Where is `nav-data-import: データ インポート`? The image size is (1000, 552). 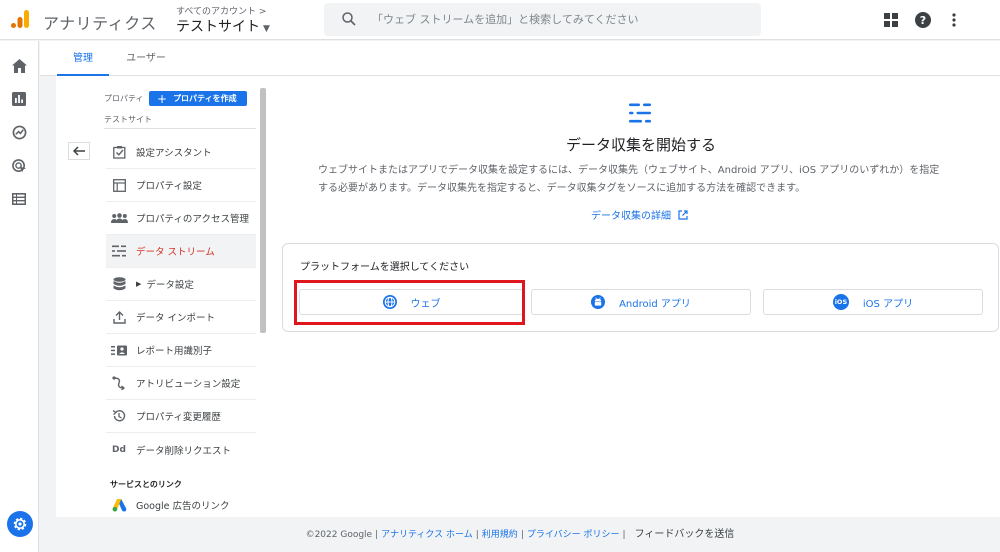 nav-data-import: データ インポート is located at coordinates (181, 317).